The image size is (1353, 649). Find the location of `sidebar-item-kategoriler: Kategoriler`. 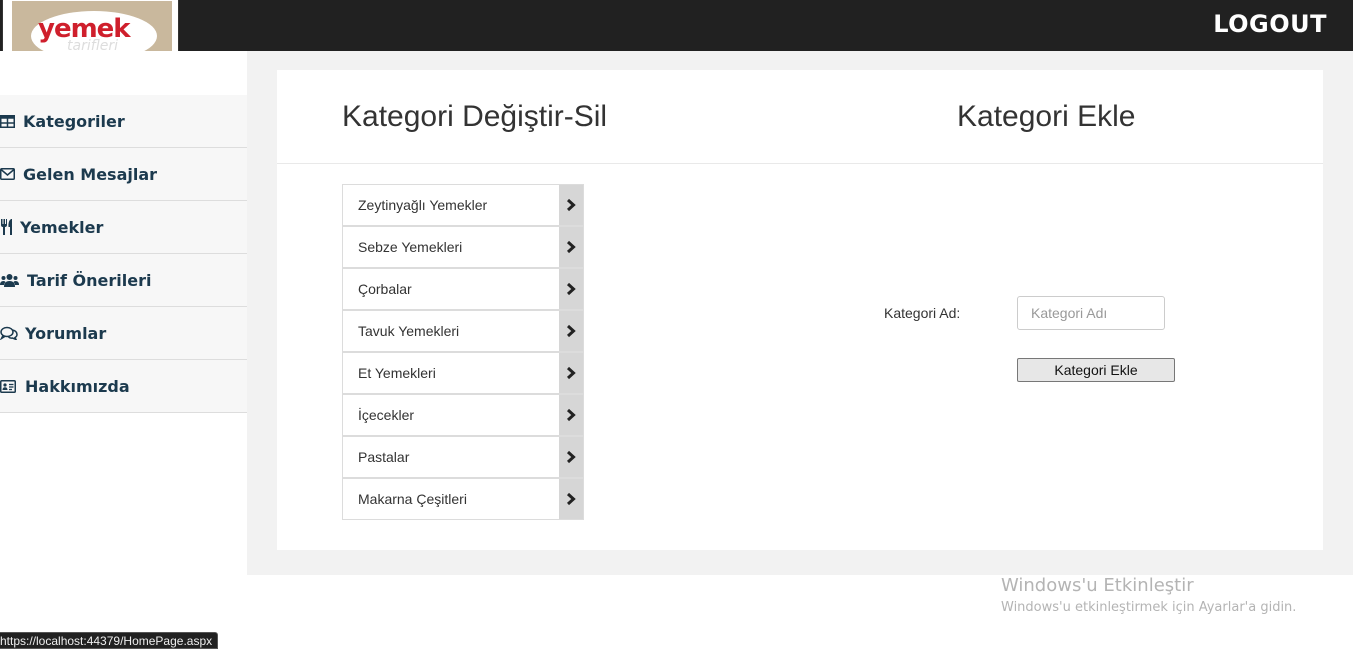

sidebar-item-kategoriler: Kategoriler is located at coordinates (123, 121).